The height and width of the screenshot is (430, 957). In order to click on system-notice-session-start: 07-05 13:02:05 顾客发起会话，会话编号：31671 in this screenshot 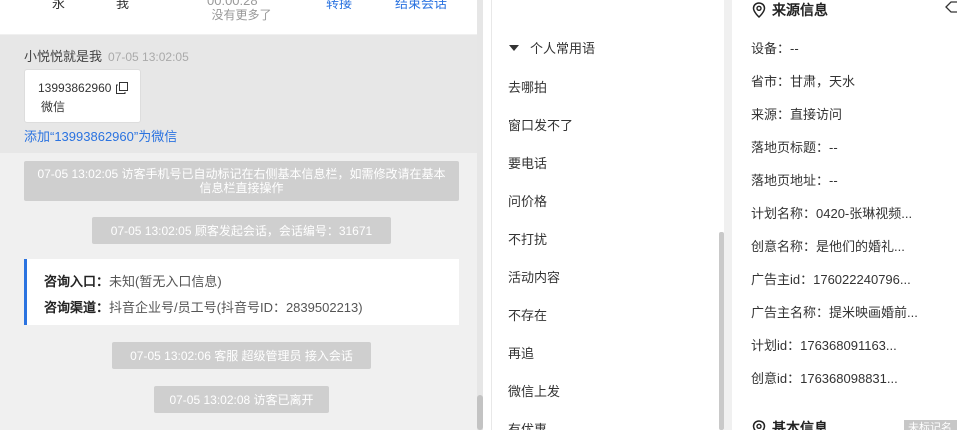, I will do `click(241, 230)`.